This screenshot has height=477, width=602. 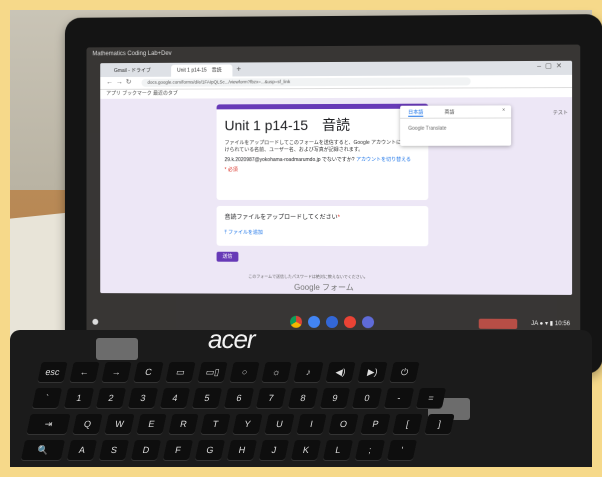 What do you see at coordinates (449, 112) in the screenshot?
I see `translate-tab-english: 英語` at bounding box center [449, 112].